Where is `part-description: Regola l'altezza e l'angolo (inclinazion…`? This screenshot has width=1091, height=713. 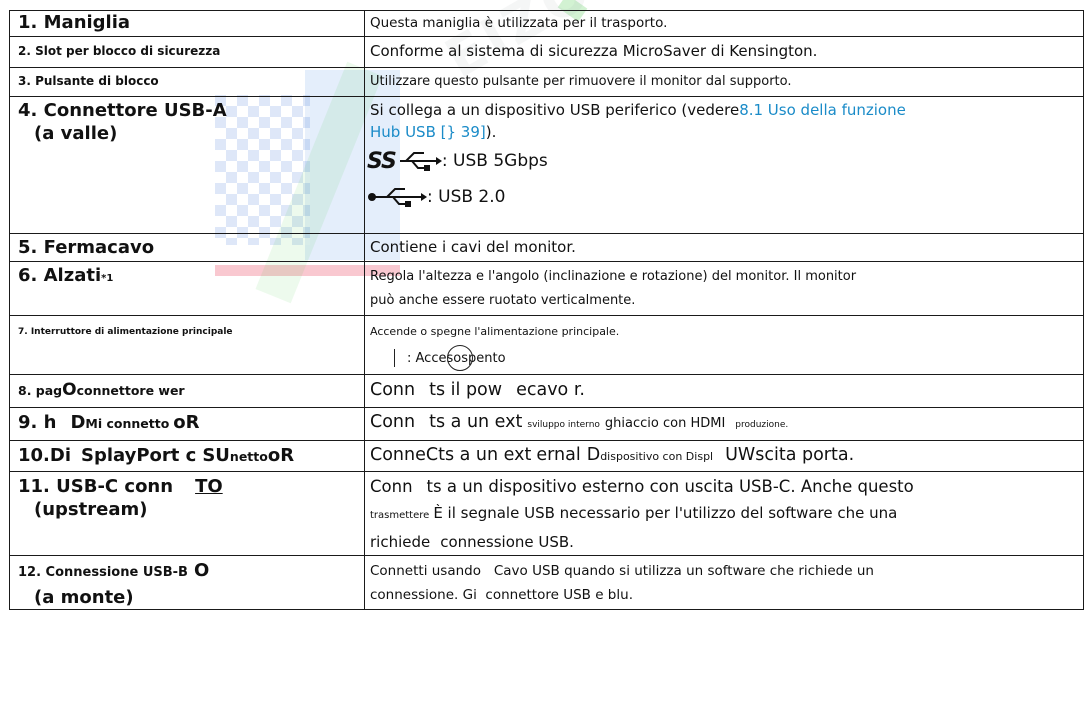
part-description: Regola l'altezza e l'angolo (inclinazion… is located at coordinates (613, 276).